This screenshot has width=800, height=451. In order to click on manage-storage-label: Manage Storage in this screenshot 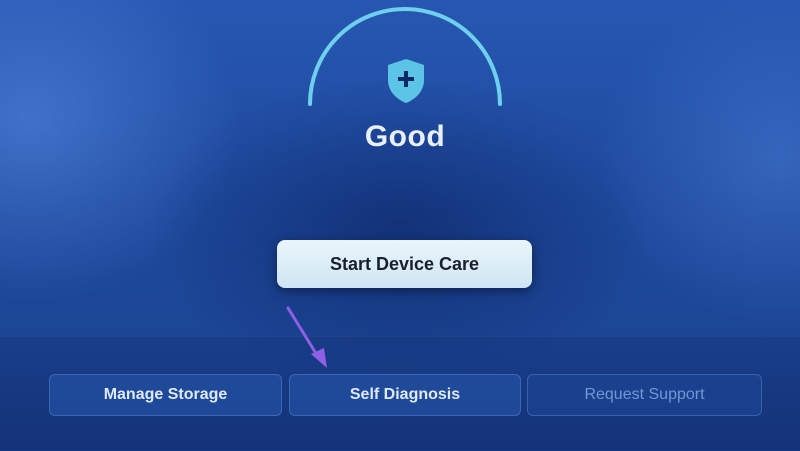, I will do `click(165, 394)`.